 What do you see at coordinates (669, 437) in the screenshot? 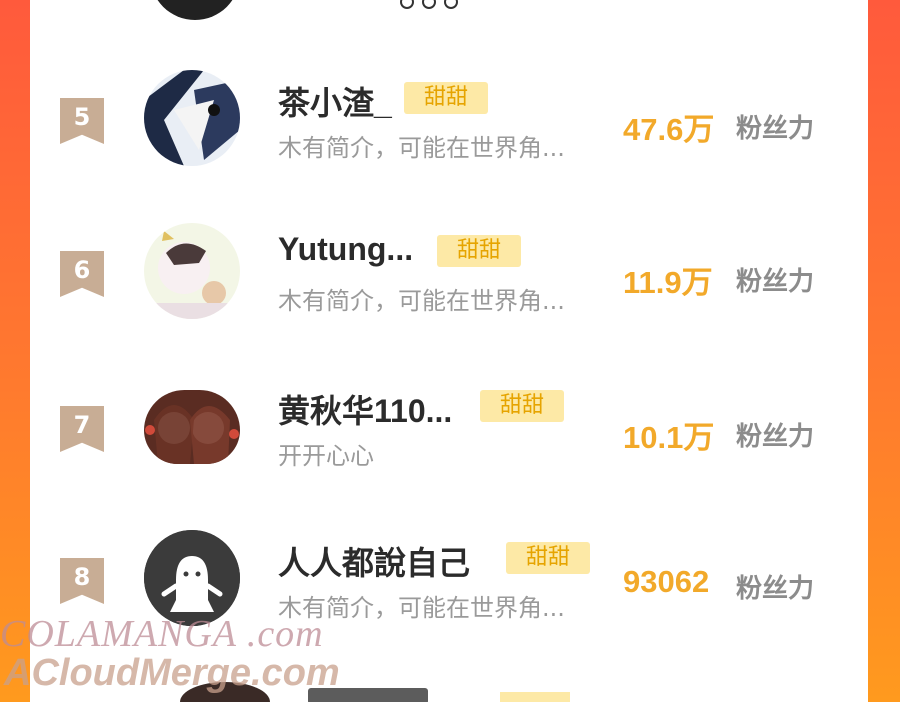
I see `fans-count: 10.1万` at bounding box center [669, 437].